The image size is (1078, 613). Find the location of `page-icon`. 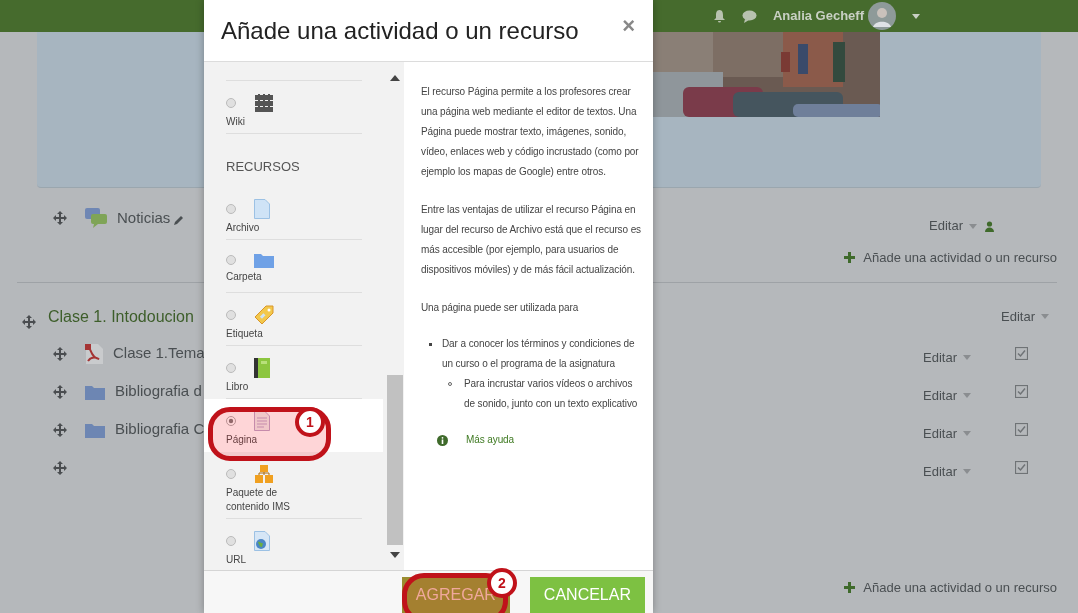

page-icon is located at coordinates (262, 421).